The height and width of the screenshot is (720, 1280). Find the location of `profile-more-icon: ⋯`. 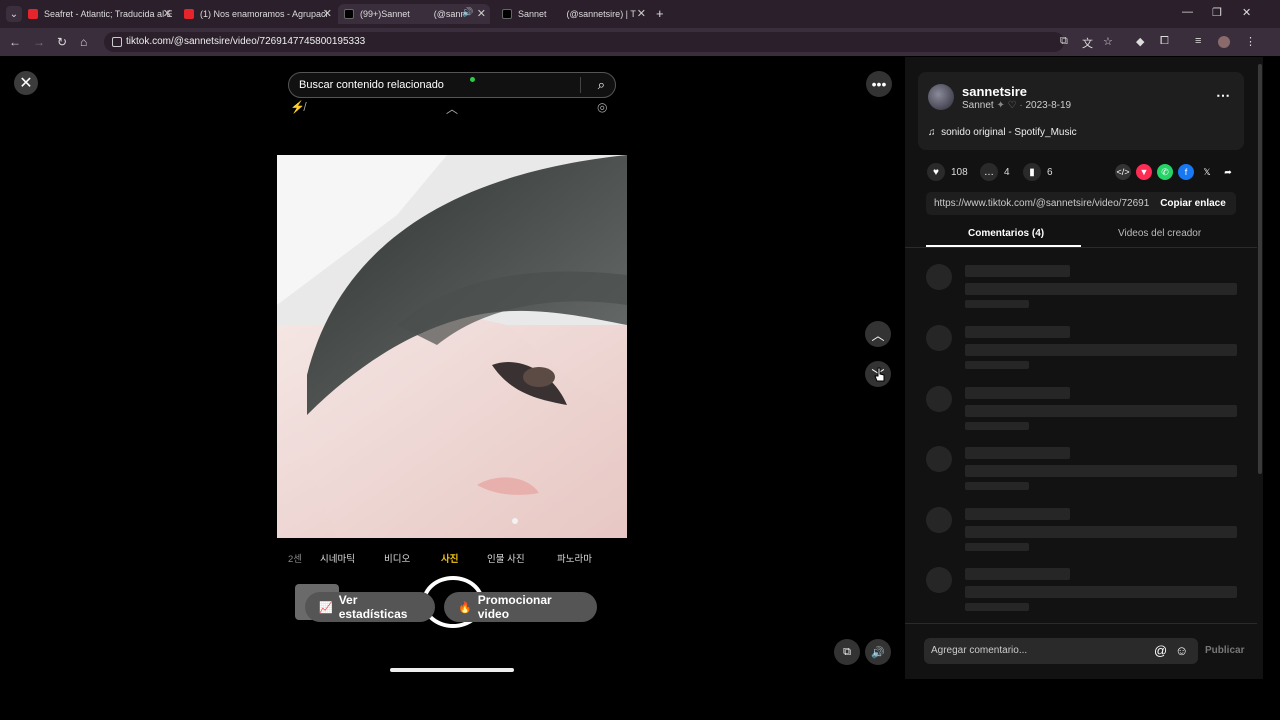

profile-more-icon: ⋯ is located at coordinates (1223, 95).